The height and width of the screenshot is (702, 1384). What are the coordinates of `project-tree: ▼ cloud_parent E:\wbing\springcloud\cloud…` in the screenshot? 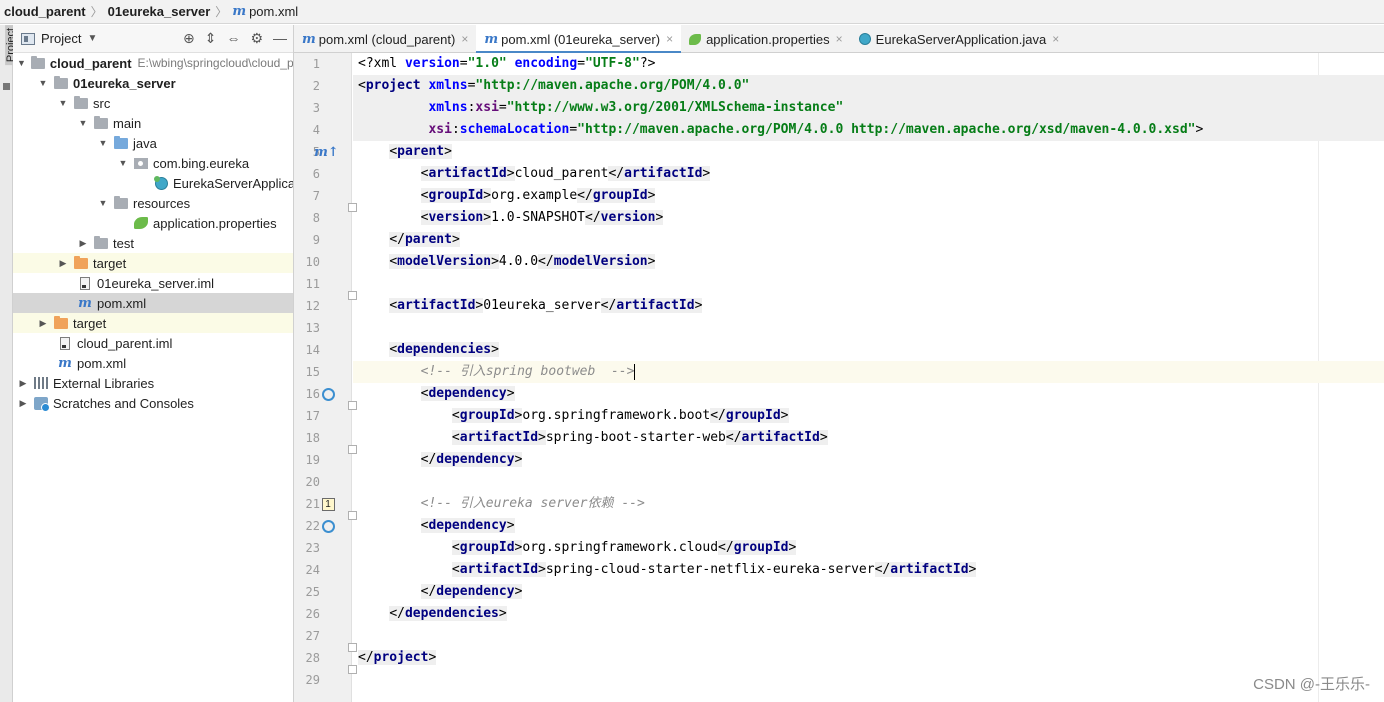 It's located at (153, 233).